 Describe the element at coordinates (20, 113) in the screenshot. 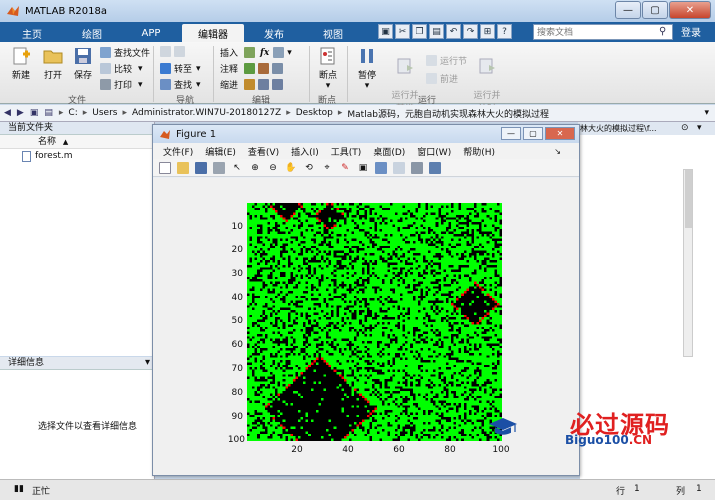

I see `forward-arrow-icon: ▶` at that location.